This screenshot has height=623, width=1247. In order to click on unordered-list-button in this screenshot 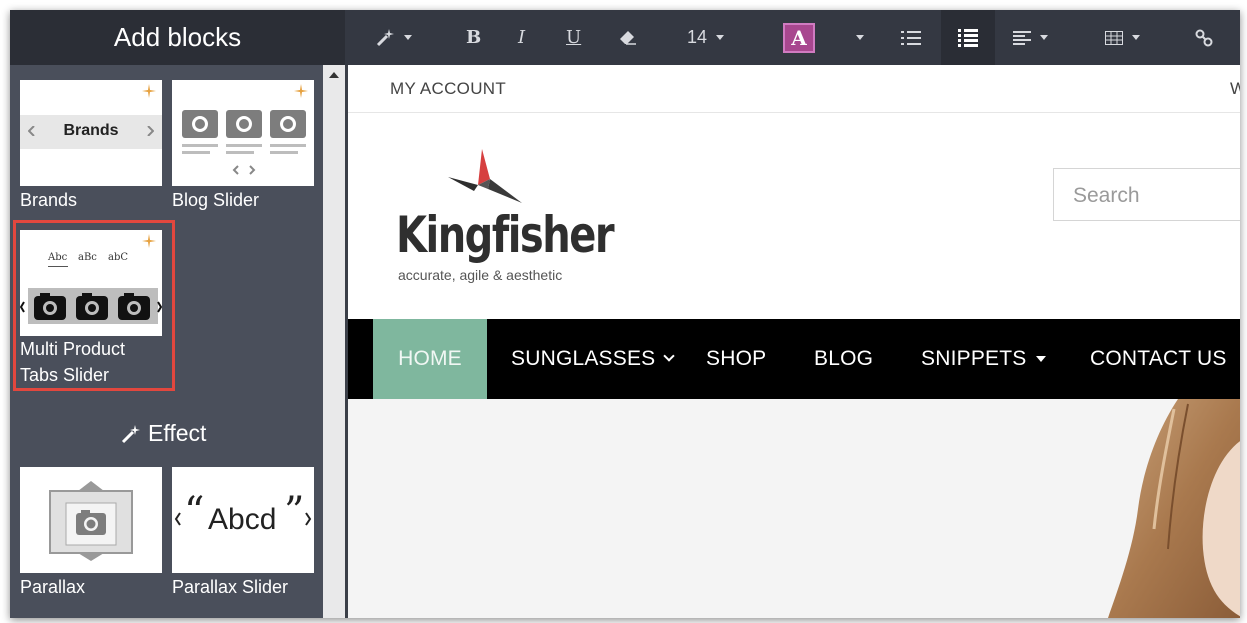, I will do `click(911, 37)`.